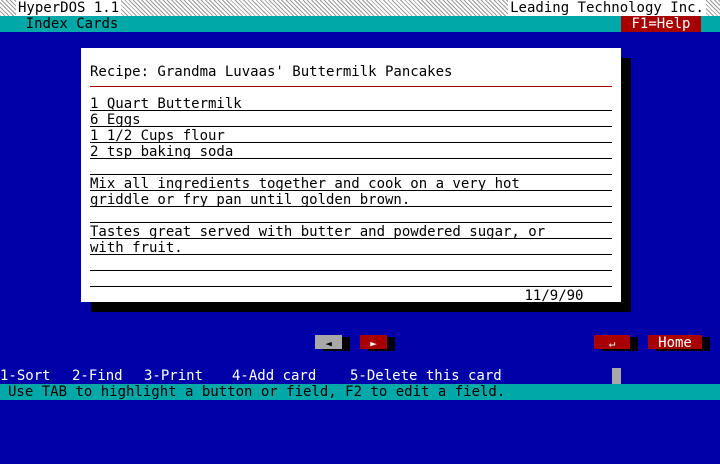 This screenshot has width=720, height=464. What do you see at coordinates (360, 8) in the screenshot?
I see `title-bar: HyperDOS 1.1 Leading Technology Inc.` at bounding box center [360, 8].